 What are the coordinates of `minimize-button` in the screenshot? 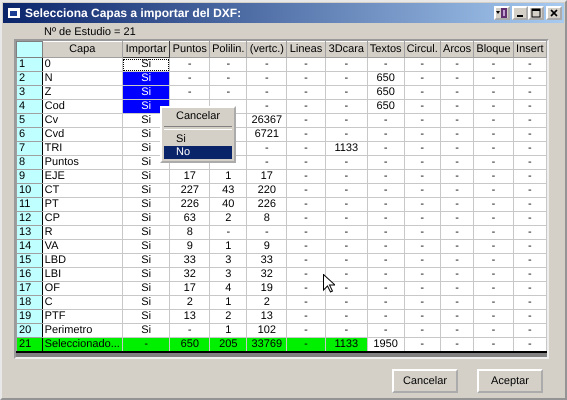 It's located at (520, 13).